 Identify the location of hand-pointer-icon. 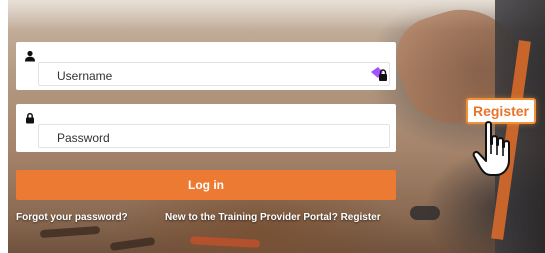
(491, 148).